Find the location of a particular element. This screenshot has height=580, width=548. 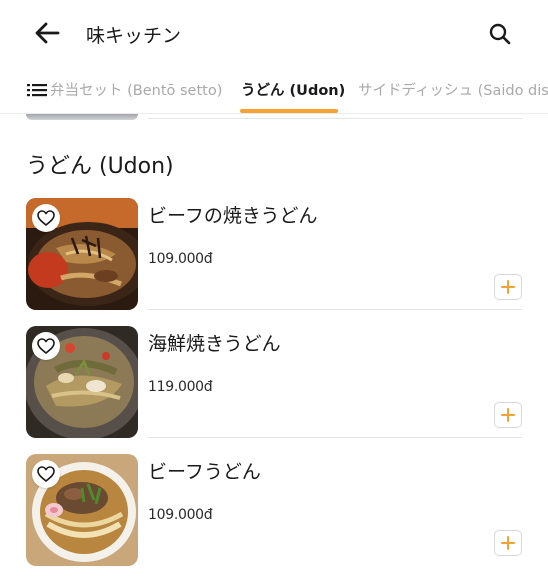

page-title: 味キッチン is located at coordinates (134, 36).